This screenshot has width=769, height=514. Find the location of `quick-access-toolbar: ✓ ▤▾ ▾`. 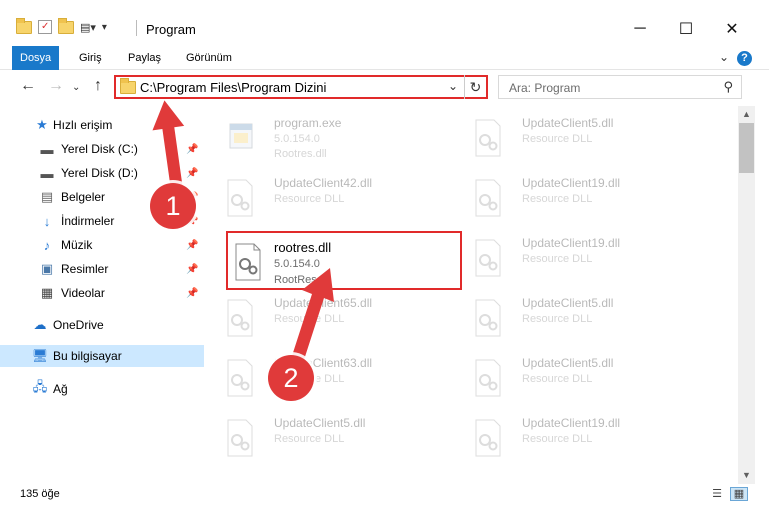

quick-access-toolbar: ✓ ▤▾ ▾ is located at coordinates (61, 25).